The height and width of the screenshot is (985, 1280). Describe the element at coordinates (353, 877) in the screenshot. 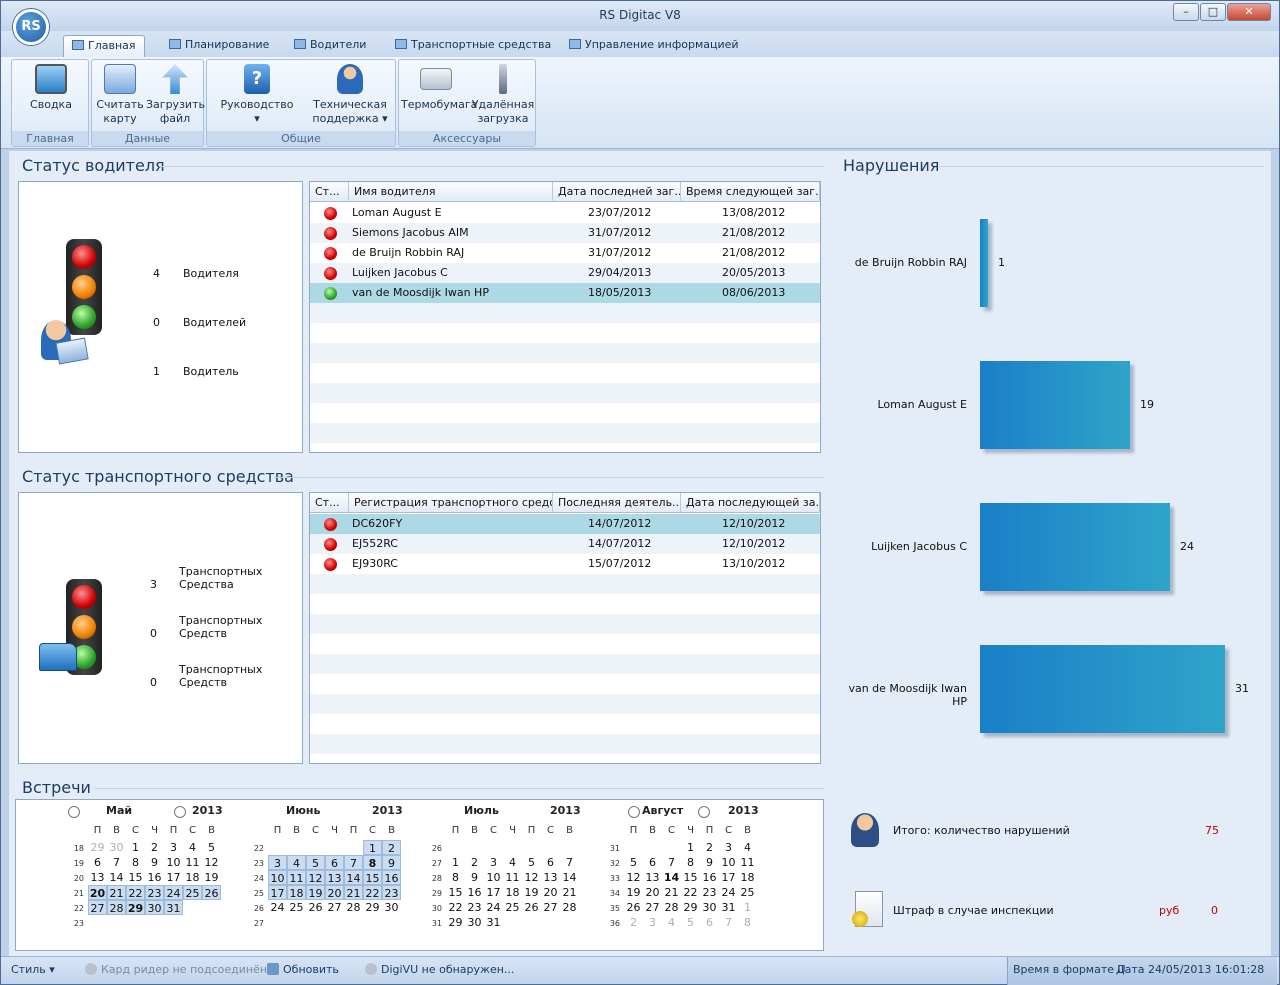

I see `calendar-day: 14` at that location.